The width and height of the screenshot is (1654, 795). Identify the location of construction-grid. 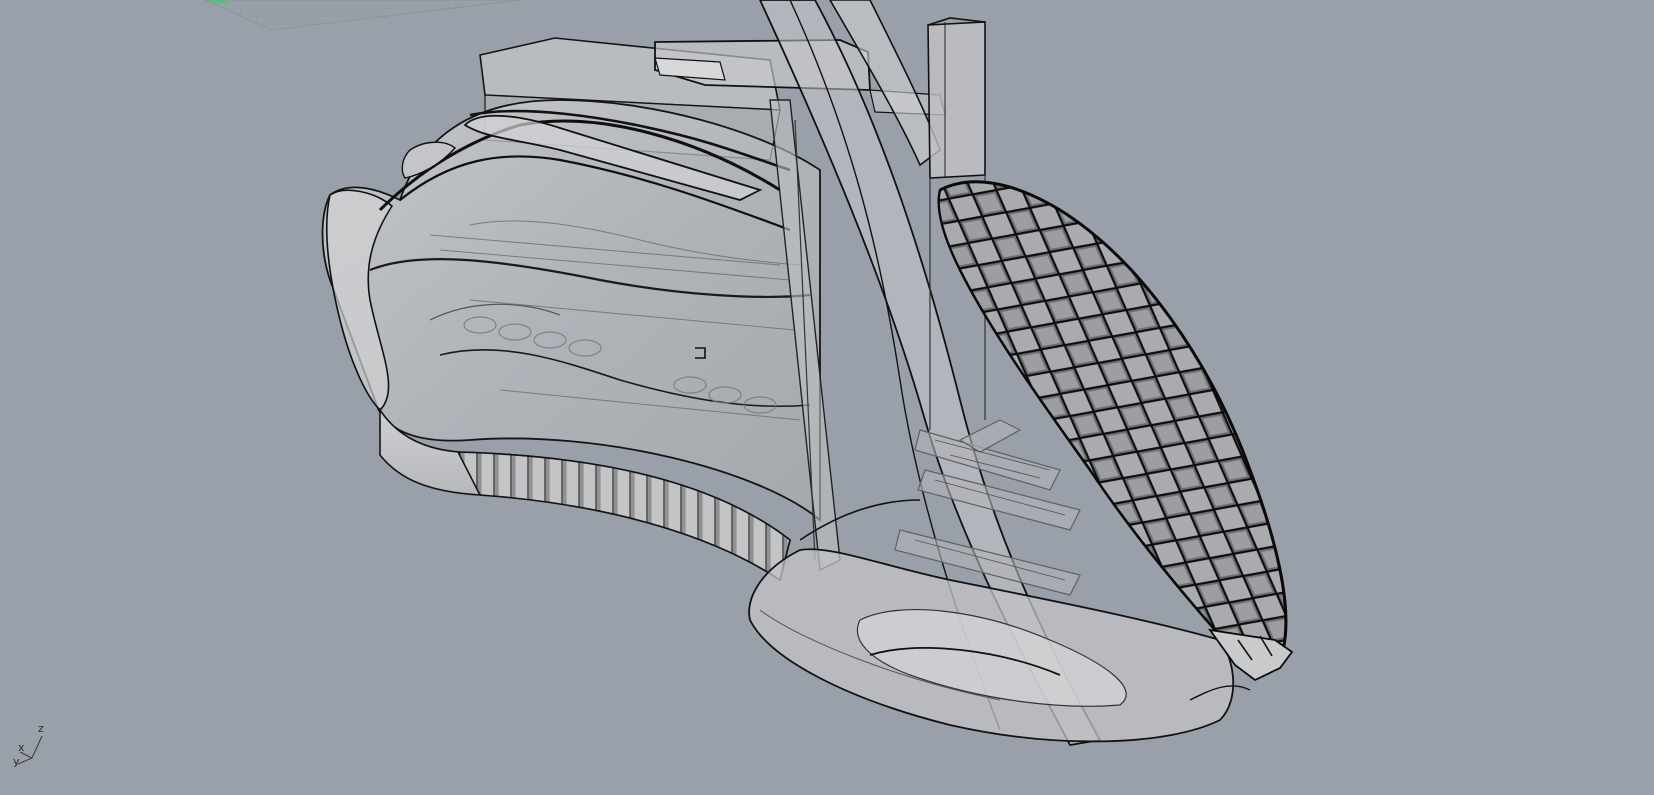
(362, 15).